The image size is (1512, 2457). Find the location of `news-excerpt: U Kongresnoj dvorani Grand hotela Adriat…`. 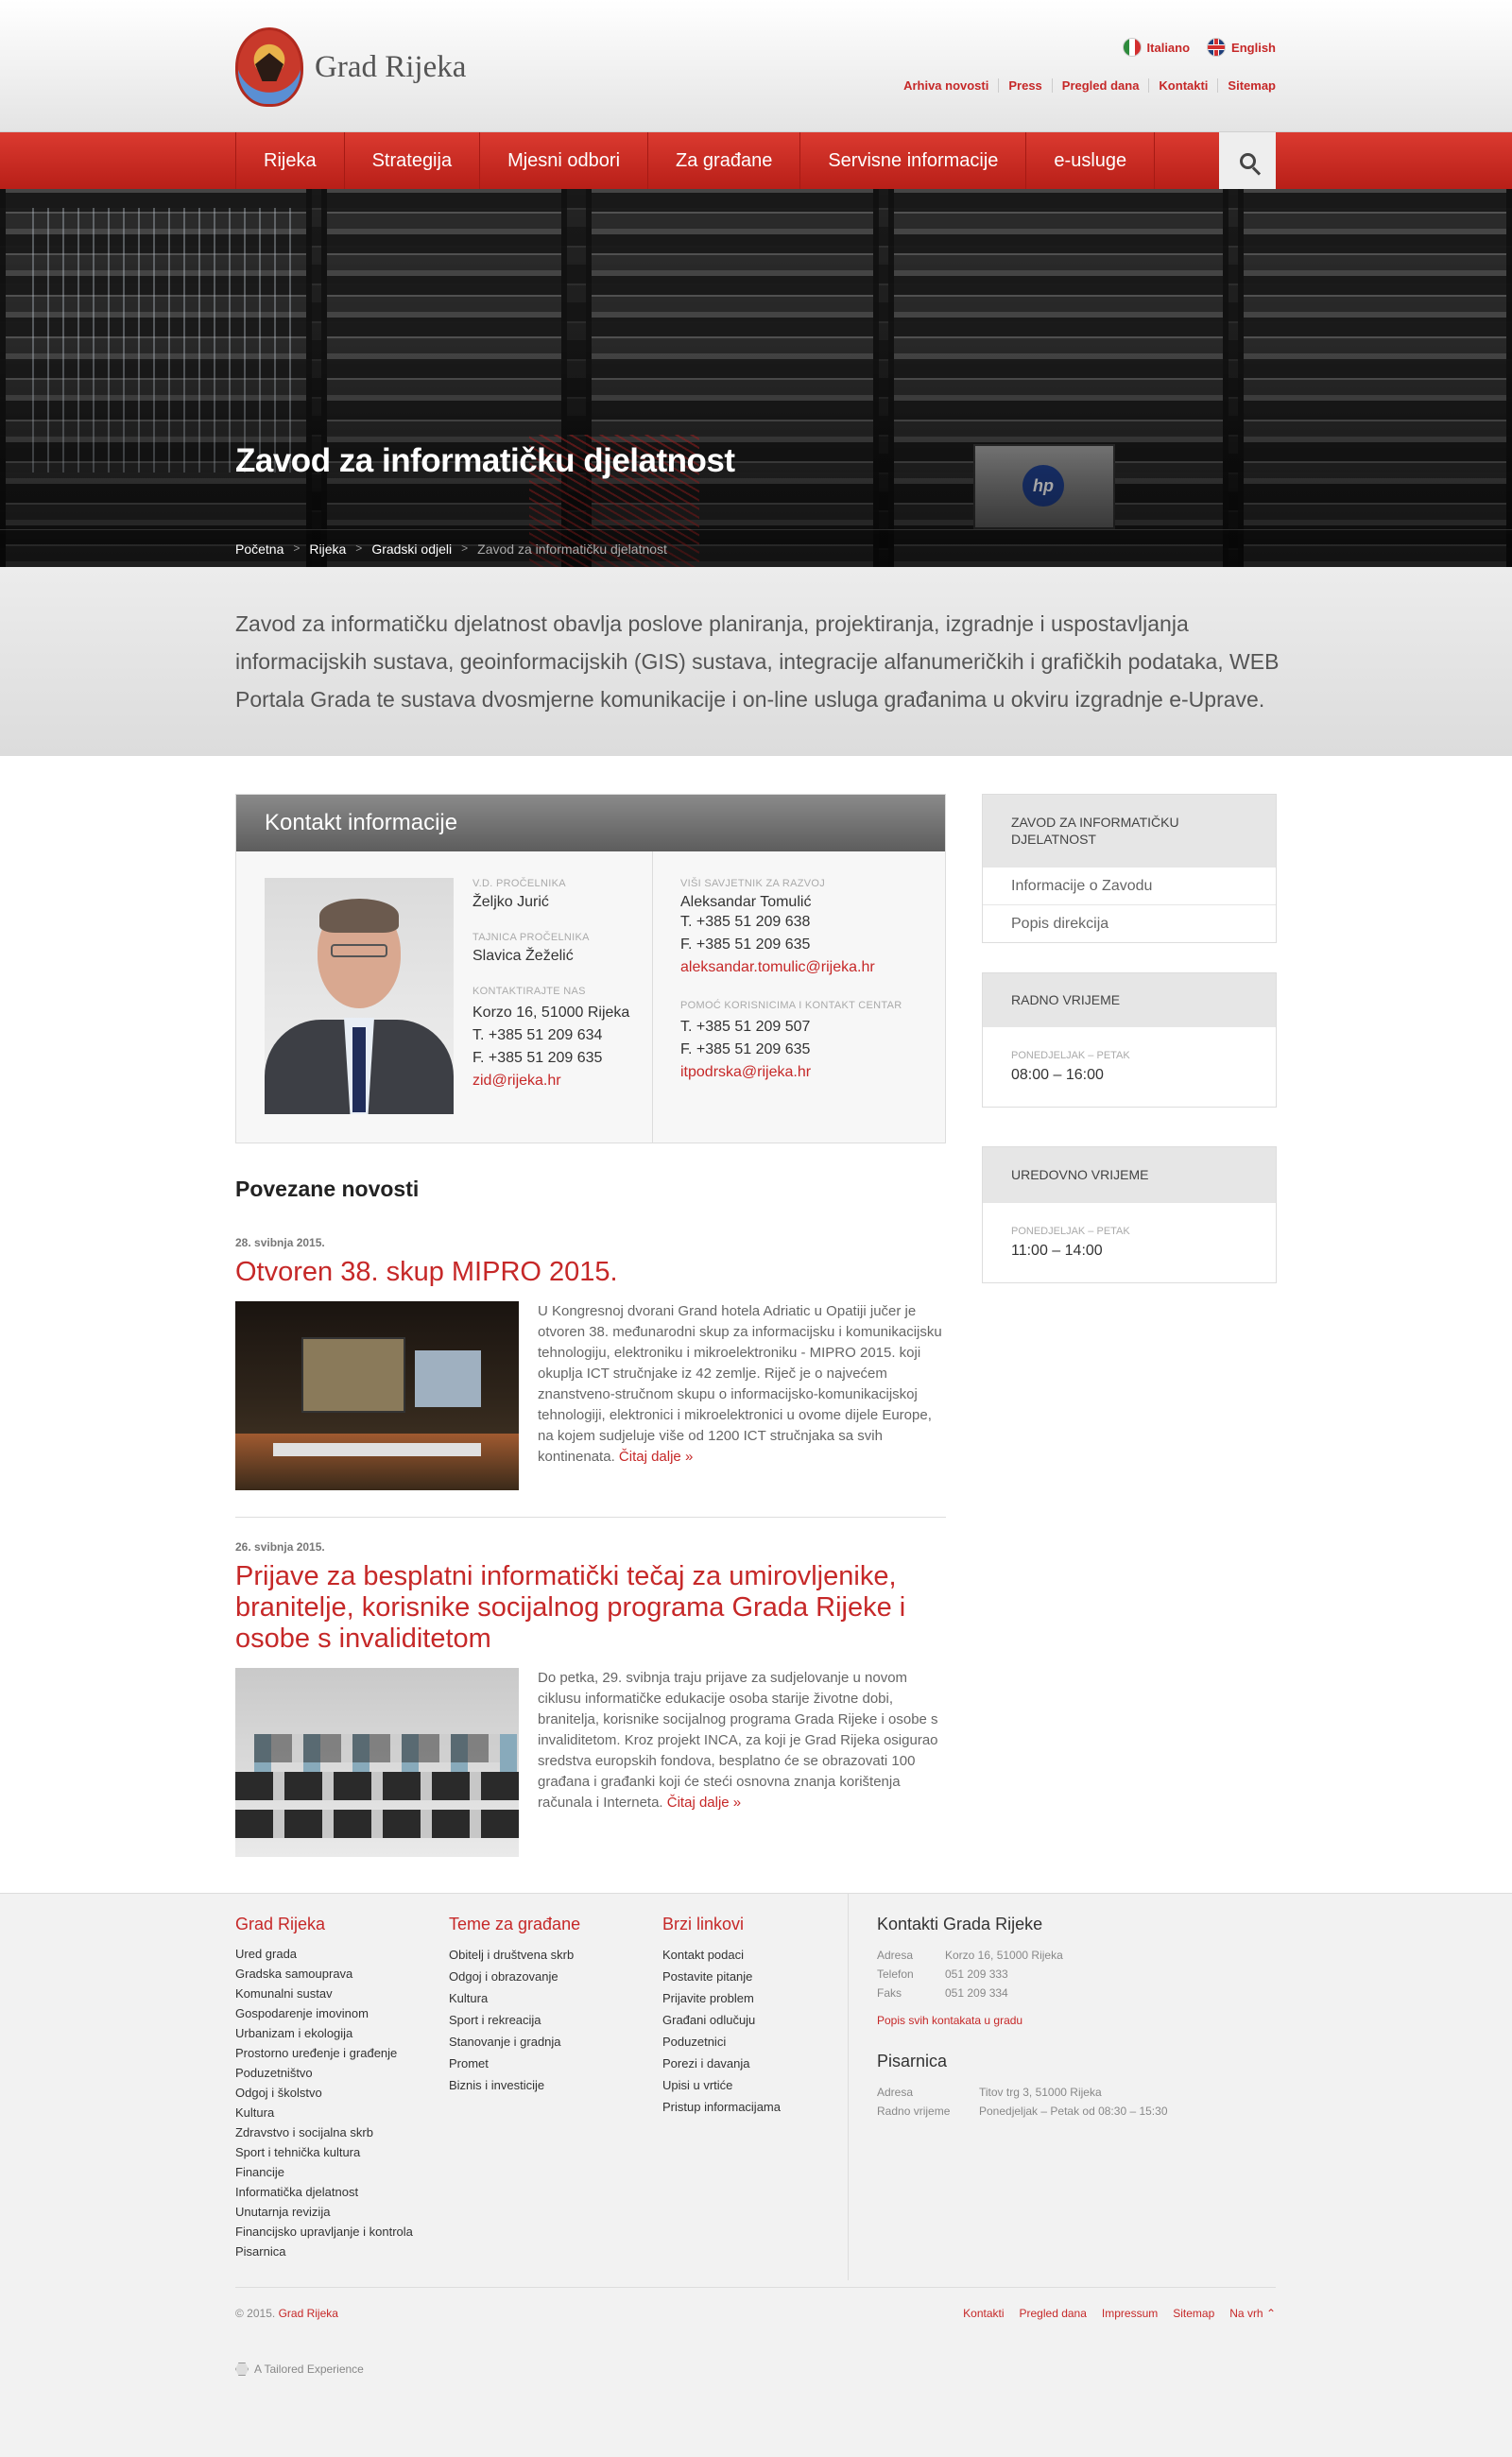

news-excerpt: U Kongresnoj dvorani Grand hotela Adriat… is located at coordinates (742, 1395).